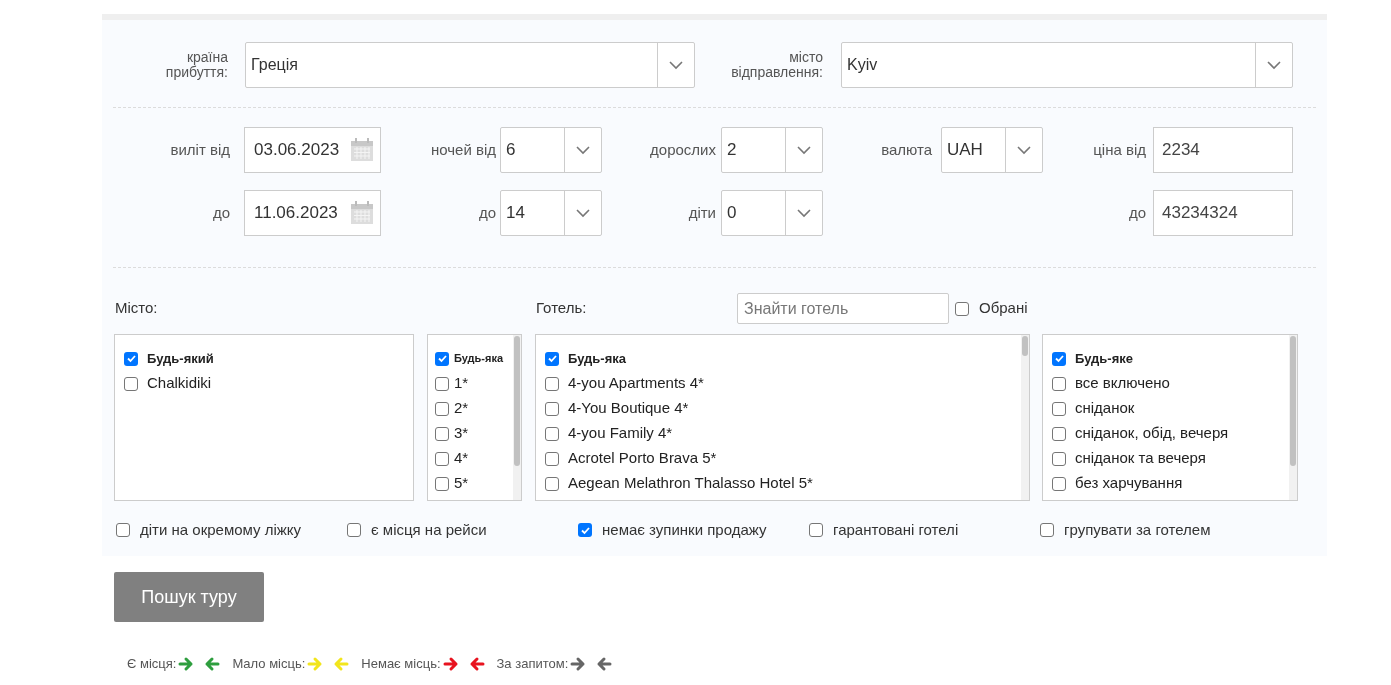 This screenshot has width=1391, height=685. I want to click on dropdown: UAH, so click(992, 150).